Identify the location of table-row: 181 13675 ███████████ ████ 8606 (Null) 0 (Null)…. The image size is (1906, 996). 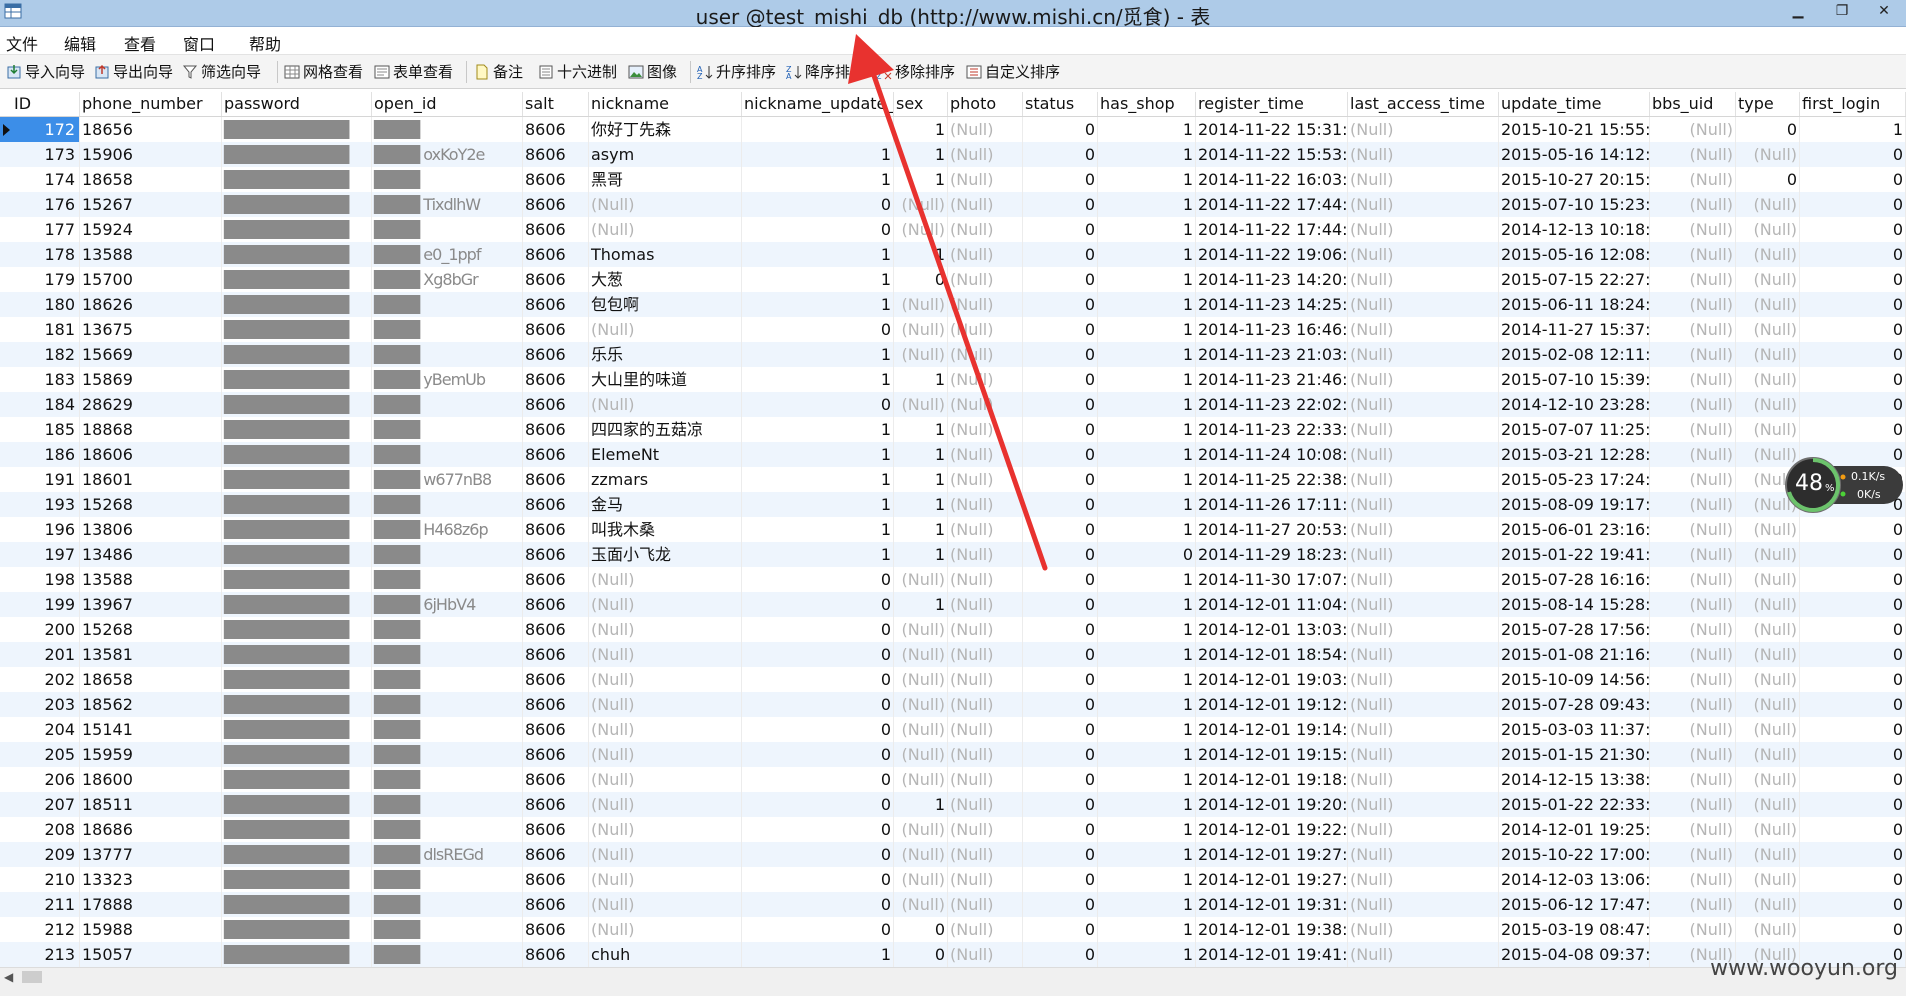
(953, 329).